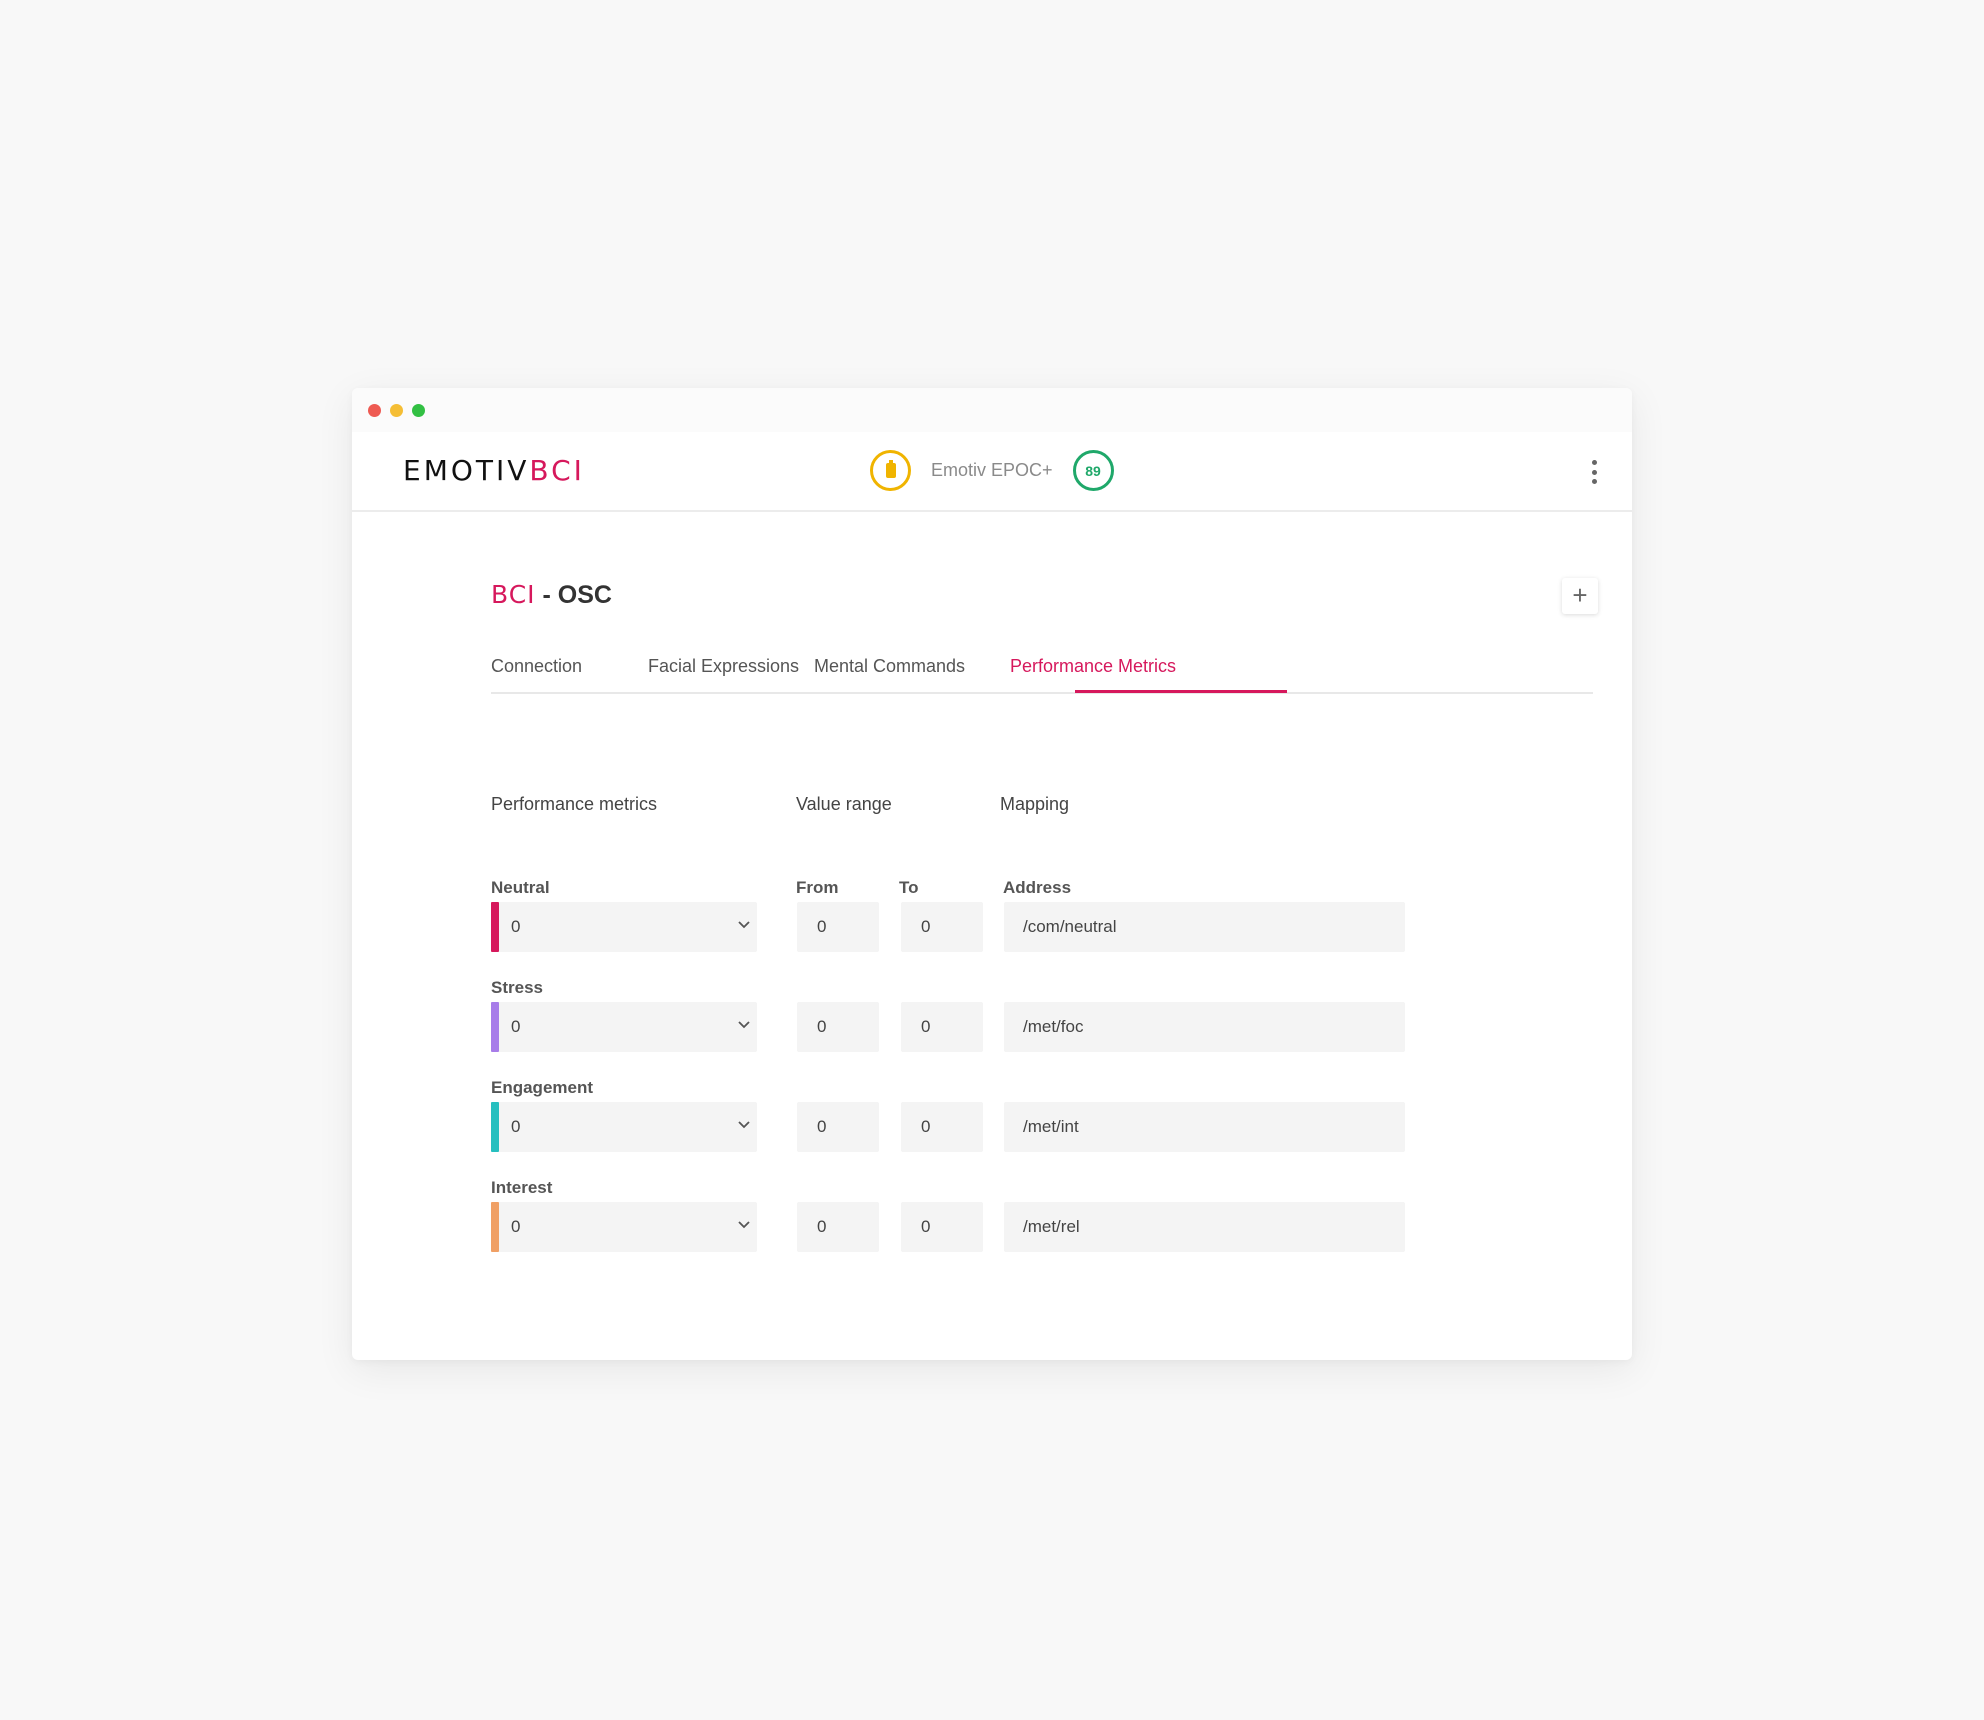  What do you see at coordinates (909, 887) in the screenshot?
I see `subheader-to: To` at bounding box center [909, 887].